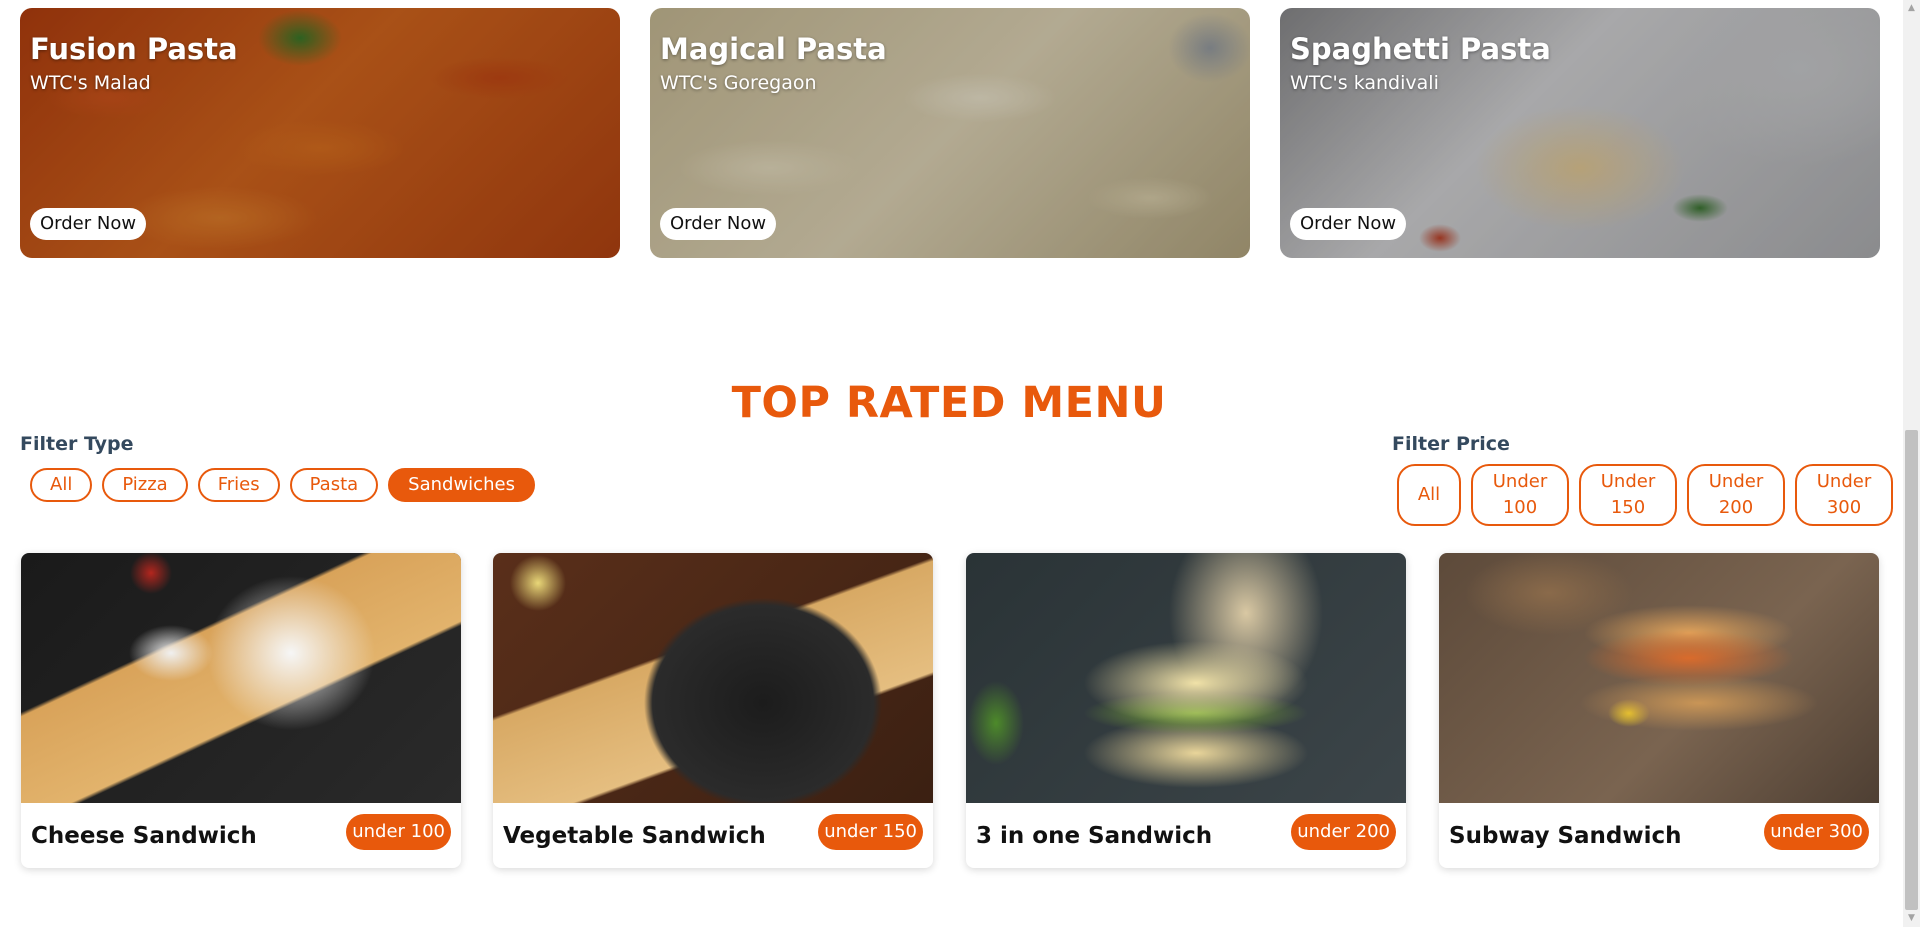  I want to click on filter-price-under-100: Under 100, so click(1520, 495).